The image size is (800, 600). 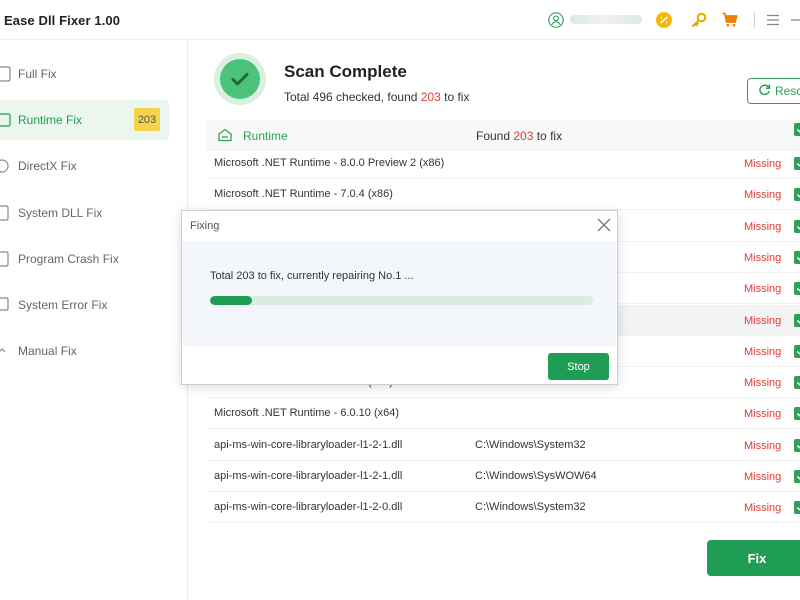 What do you see at coordinates (6, 259) in the screenshot?
I see `crash-icon` at bounding box center [6, 259].